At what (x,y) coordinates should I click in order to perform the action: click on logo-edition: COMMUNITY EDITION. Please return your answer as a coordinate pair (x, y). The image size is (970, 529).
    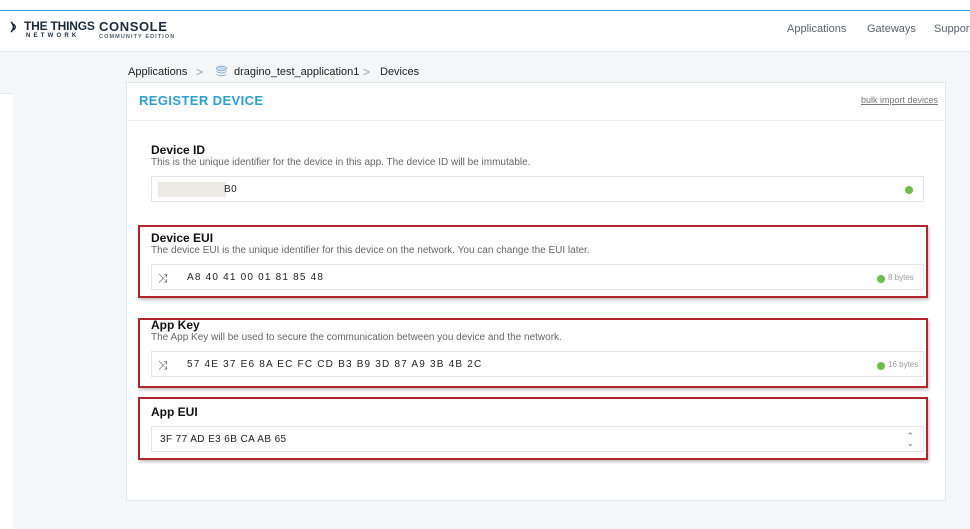
    Looking at the image, I should click on (137, 37).